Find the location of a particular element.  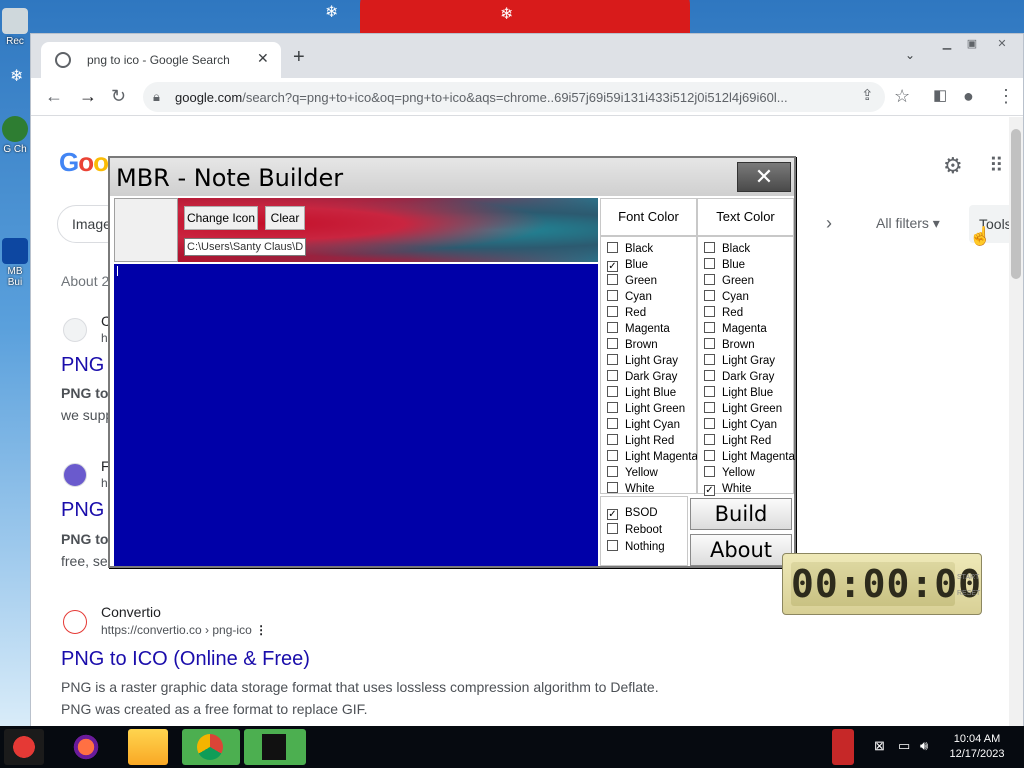

close-tab-icon: ✕ is located at coordinates (263, 58).